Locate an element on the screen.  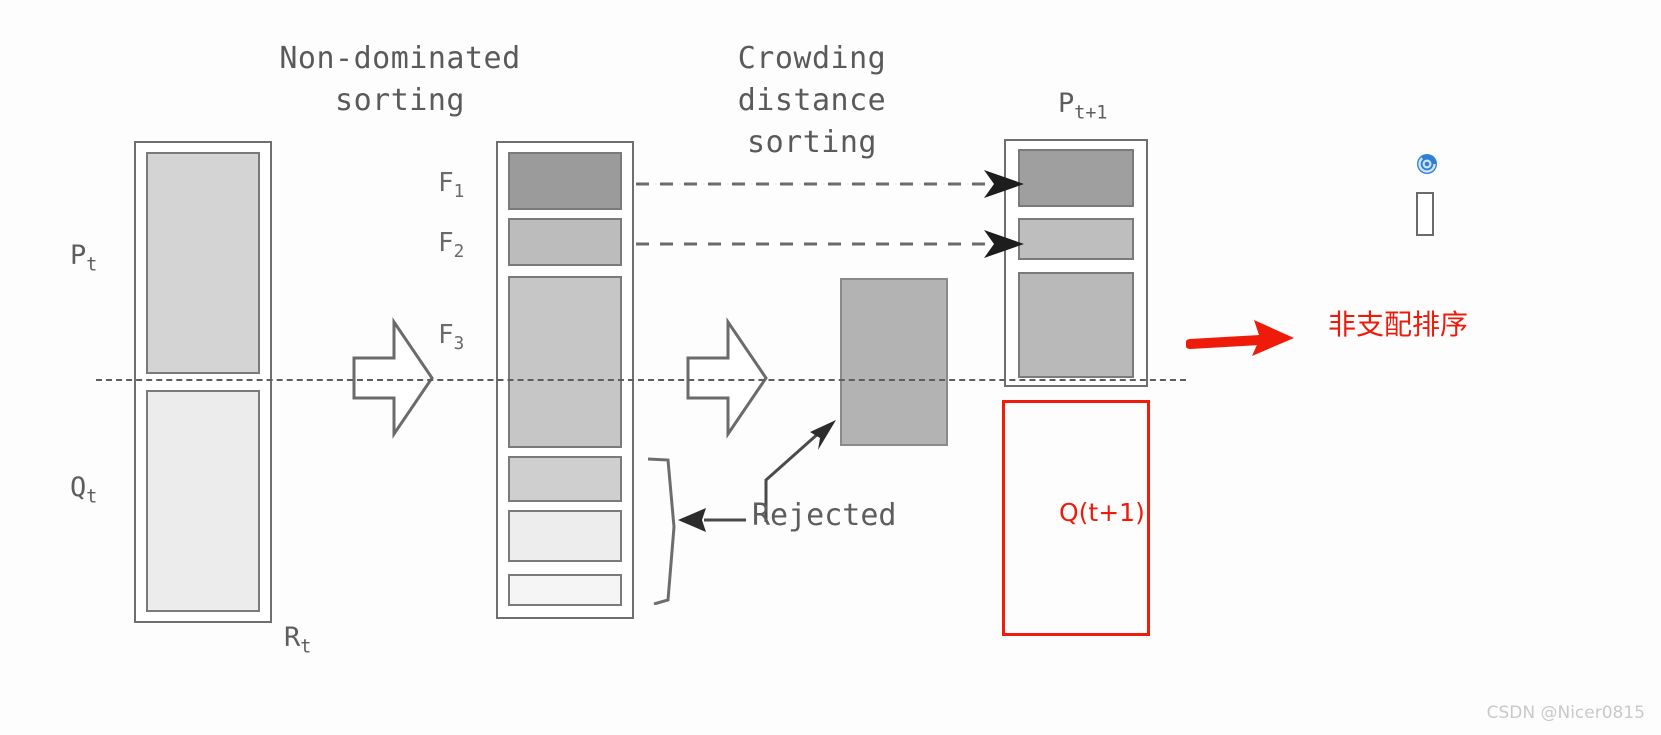
elitism-cut-dashed-line is located at coordinates (641, 380).